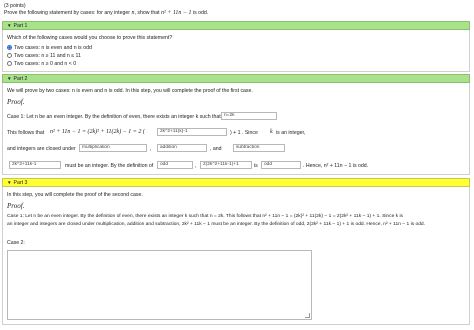 This screenshot has width=474, height=330. I want to click on case1-line4-mid: must be an integer. By the definition of, so click(109, 166).